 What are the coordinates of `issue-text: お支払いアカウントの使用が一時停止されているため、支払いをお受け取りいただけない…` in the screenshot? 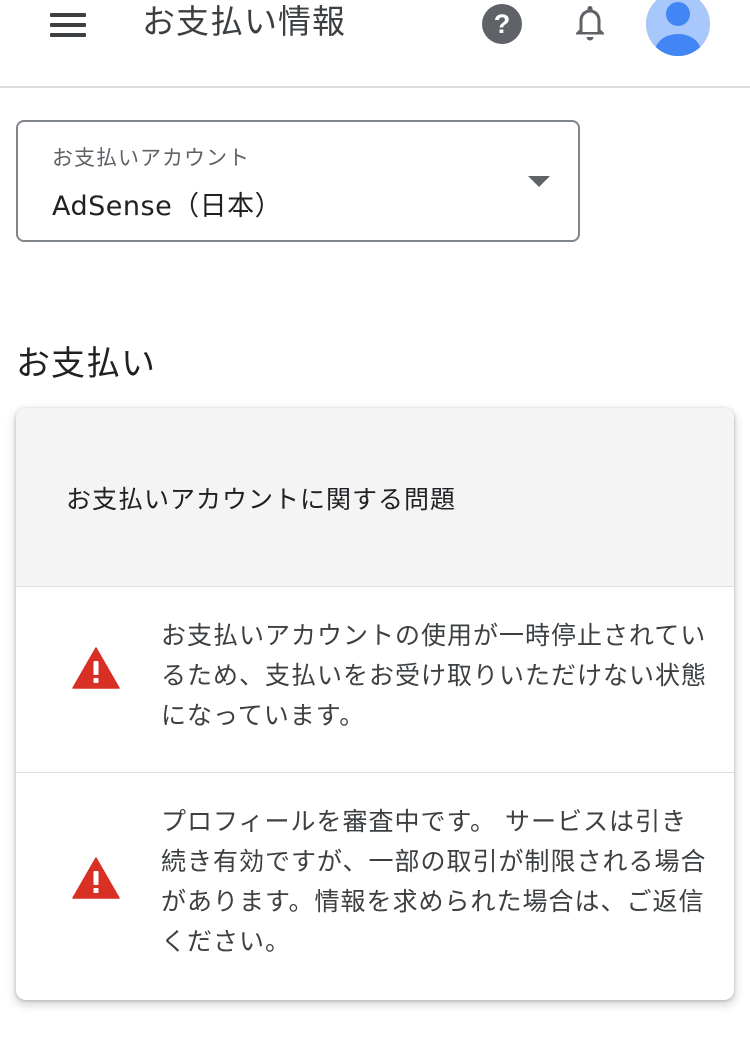 It's located at (434, 675).